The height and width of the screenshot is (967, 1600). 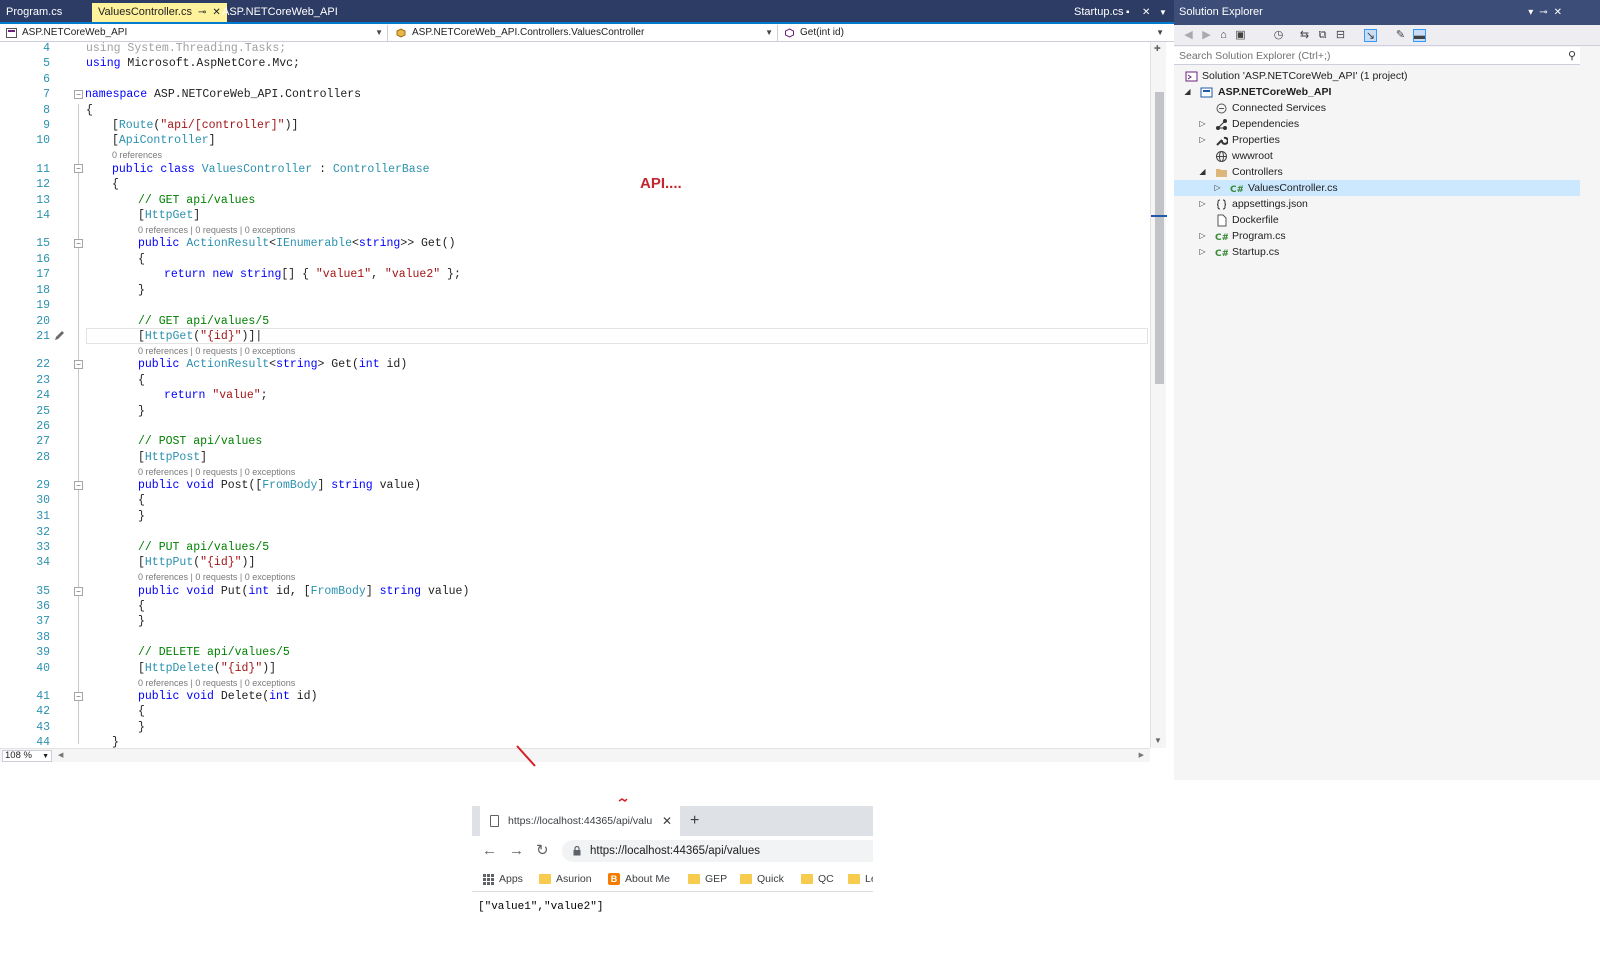 What do you see at coordinates (1377, 188) in the screenshot?
I see `tree-item-values-controller: ▷ C# ValuesController.cs` at bounding box center [1377, 188].